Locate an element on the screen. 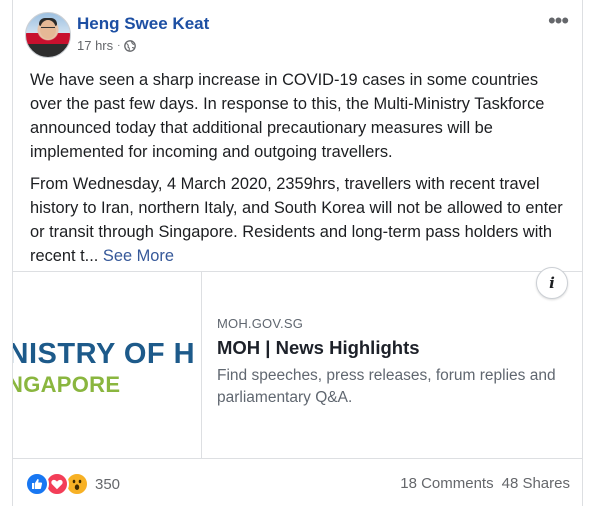 This screenshot has height=506, width=593. reactions-summary: 350 is located at coordinates (72, 484).